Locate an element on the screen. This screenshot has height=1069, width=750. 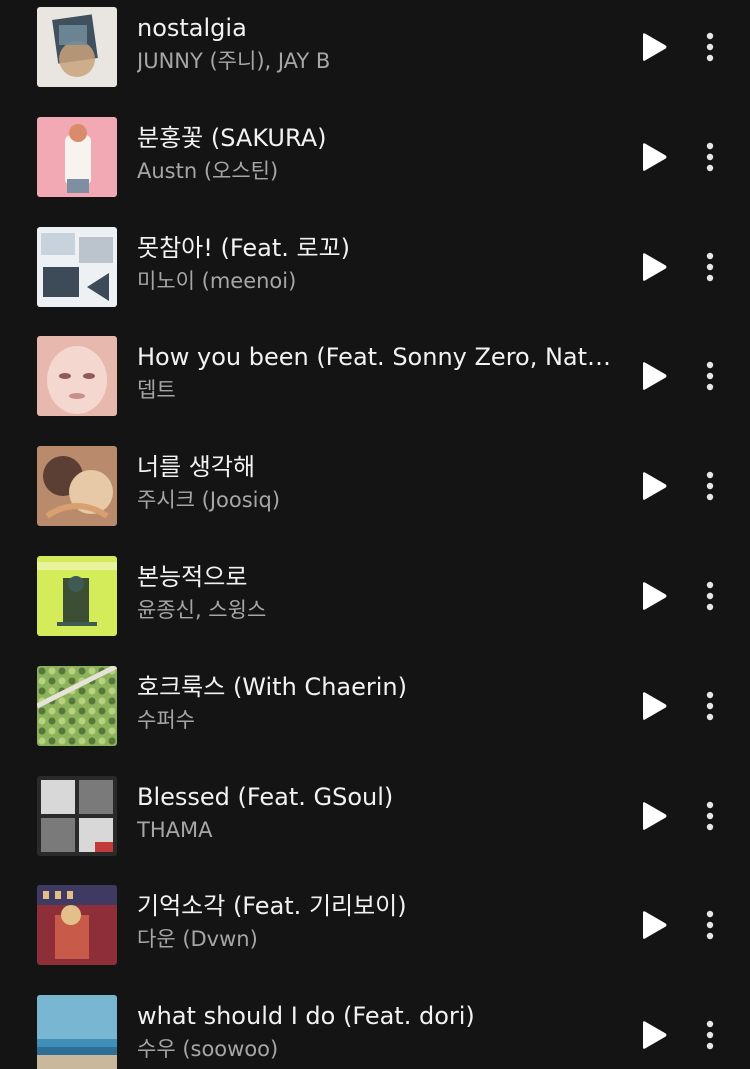
song-row: what should I do (Feat. dori) 수우 (soowoo) is located at coordinates (375, 1028).